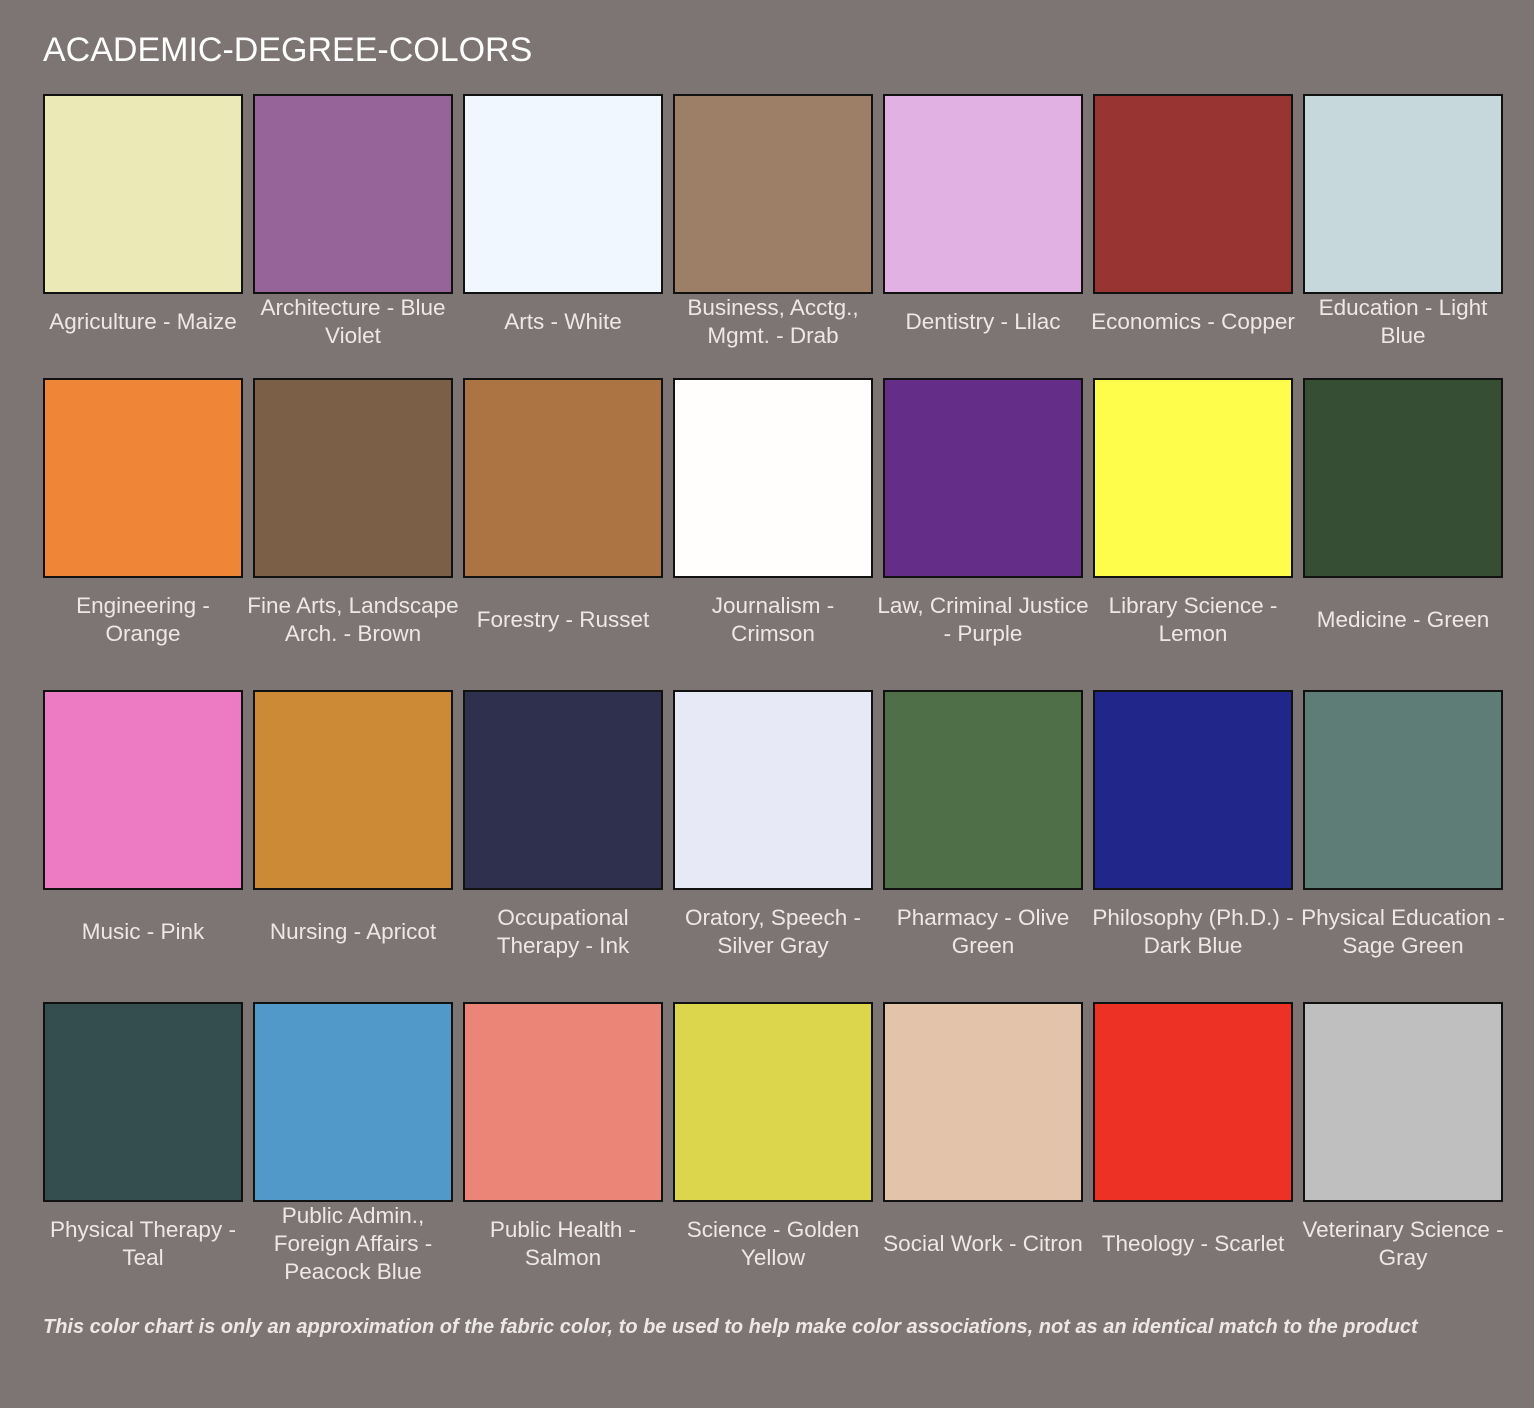 This screenshot has height=1408, width=1534. I want to click on color-label: Physical Therapy - Teal, so click(143, 1243).